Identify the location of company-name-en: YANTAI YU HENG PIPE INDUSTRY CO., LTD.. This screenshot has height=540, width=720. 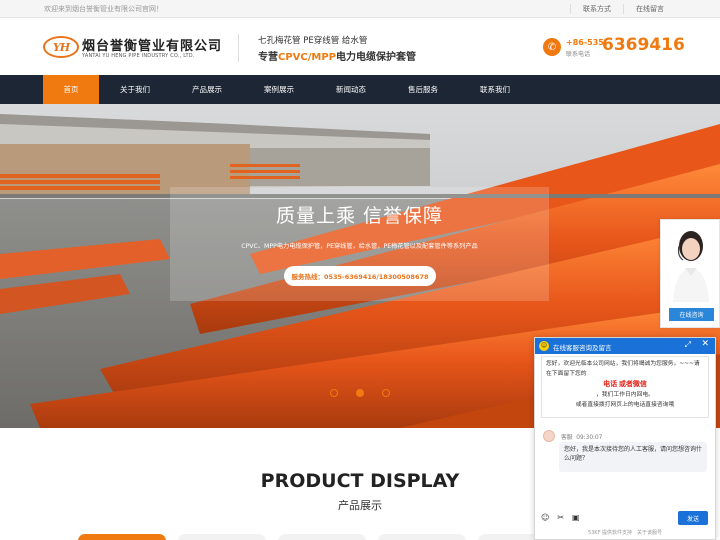
(138, 56).